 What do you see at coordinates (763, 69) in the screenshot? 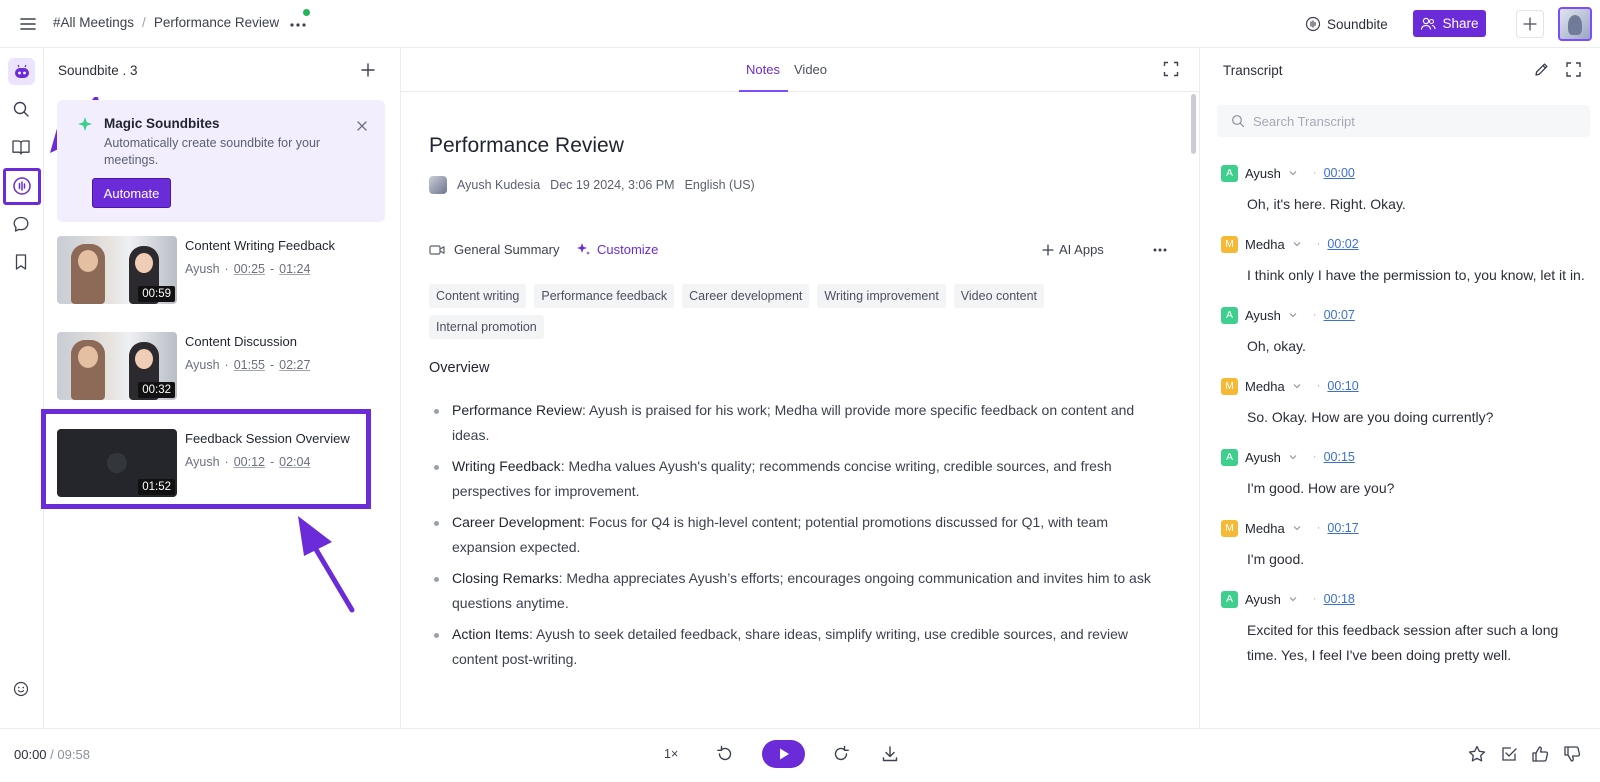
I see `tab-notes: Notes` at bounding box center [763, 69].